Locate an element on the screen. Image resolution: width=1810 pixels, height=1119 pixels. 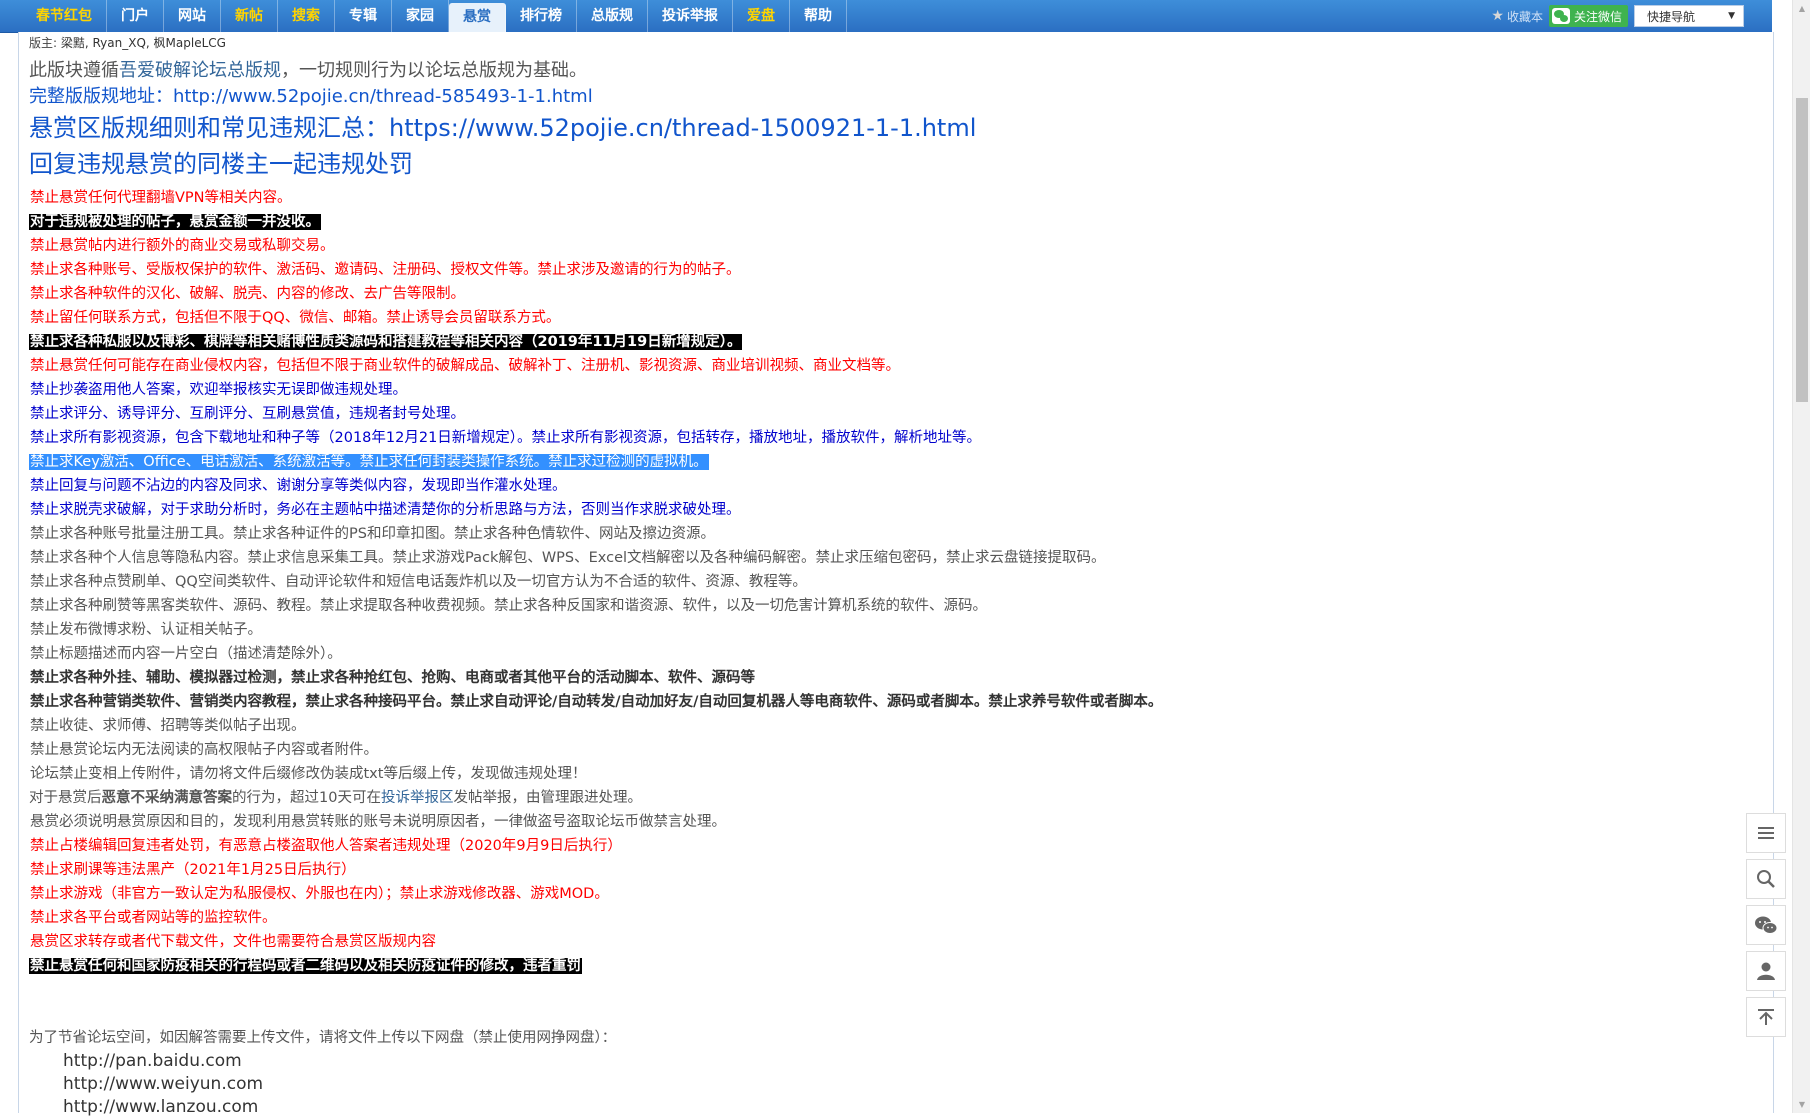
full-rules-label: 完整版版规地址： is located at coordinates (101, 96).